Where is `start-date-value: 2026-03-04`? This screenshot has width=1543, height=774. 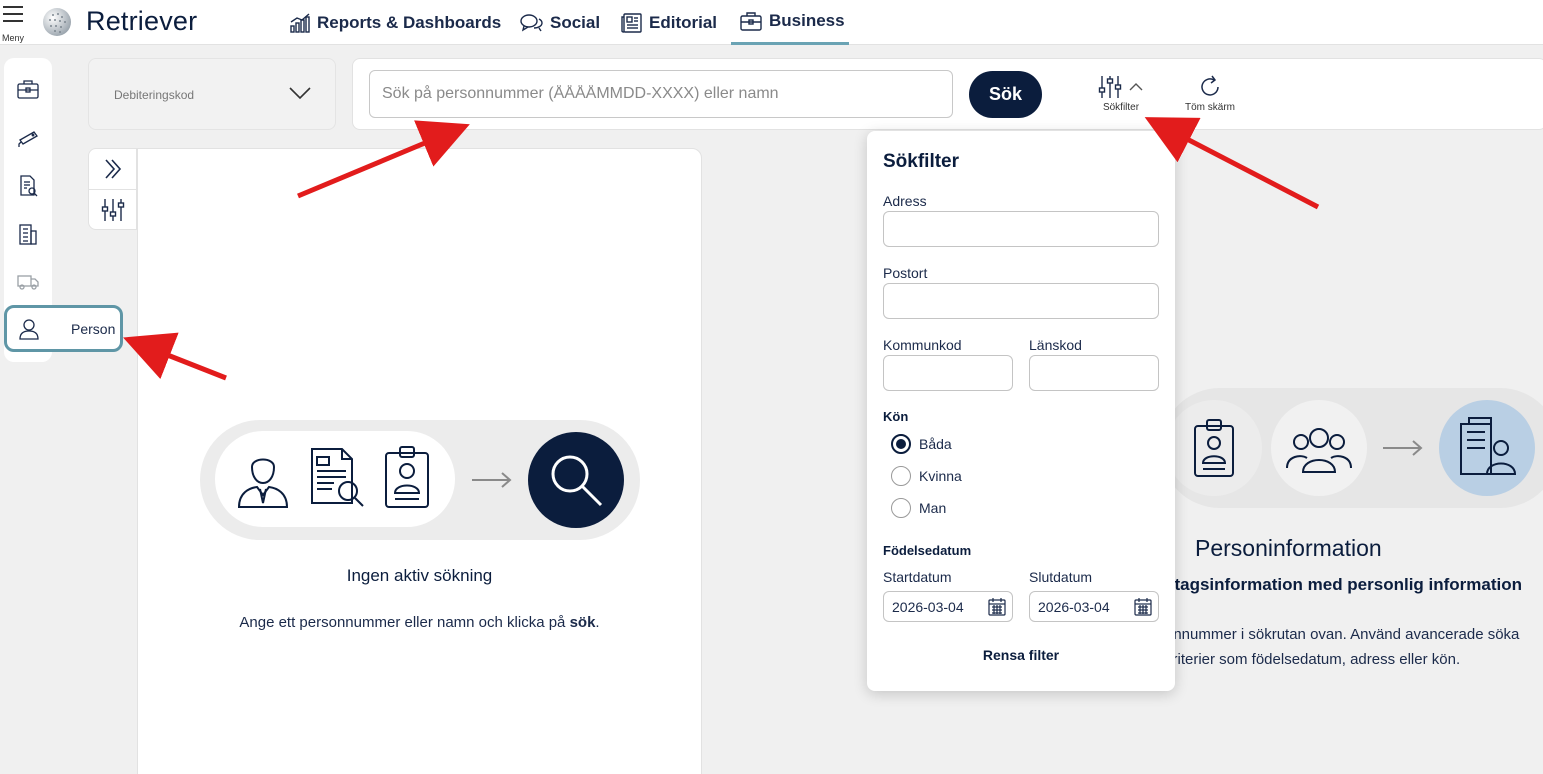 start-date-value: 2026-03-04 is located at coordinates (928, 606).